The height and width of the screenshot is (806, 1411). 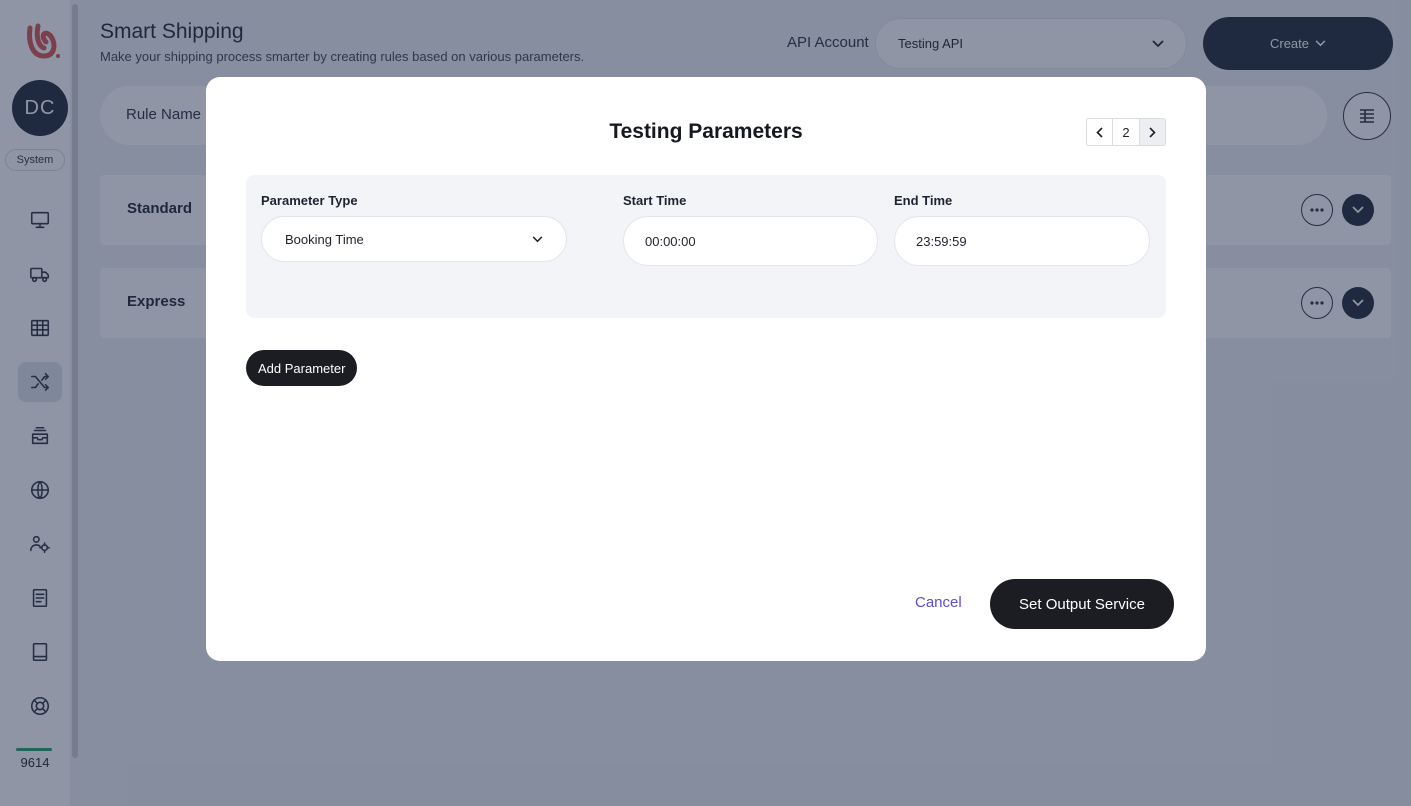 I want to click on modal-title: Testing Parameters, so click(x=706, y=131).